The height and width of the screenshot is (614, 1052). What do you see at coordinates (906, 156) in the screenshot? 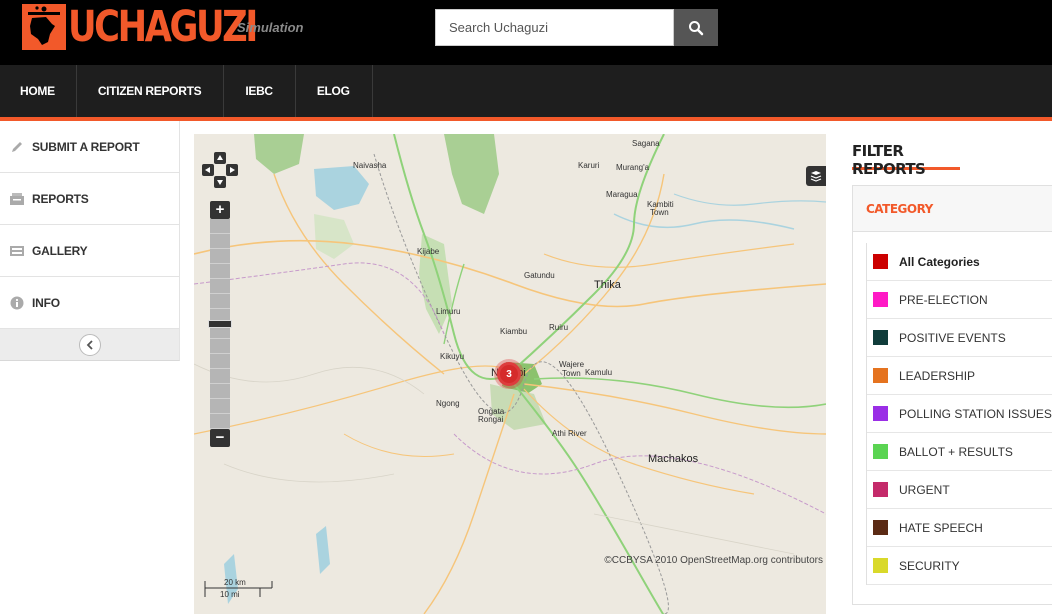
I see `filter-title: FILTER REPORTS` at bounding box center [906, 156].